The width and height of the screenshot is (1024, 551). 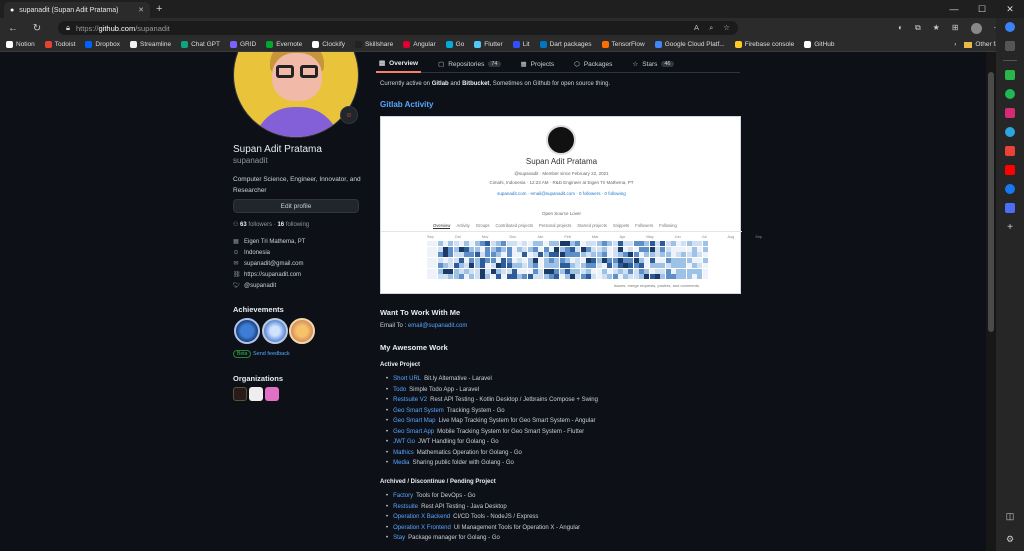 I want to click on bookmark-8: Skillshare, so click(x=374, y=44).